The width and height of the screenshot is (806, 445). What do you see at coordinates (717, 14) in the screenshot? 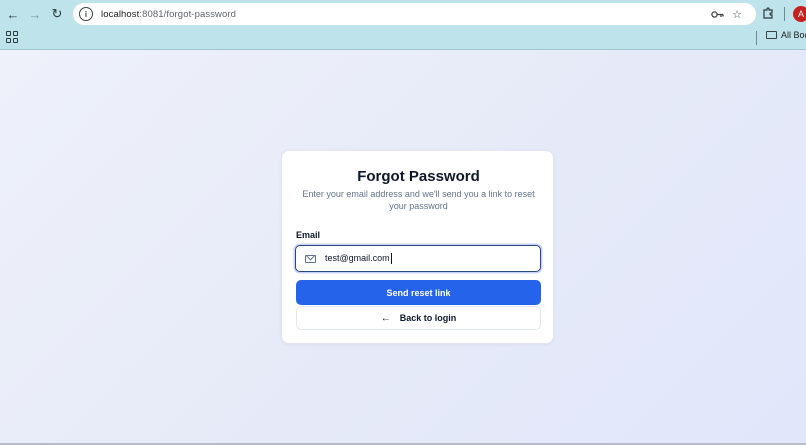
I see `key-icon` at bounding box center [717, 14].